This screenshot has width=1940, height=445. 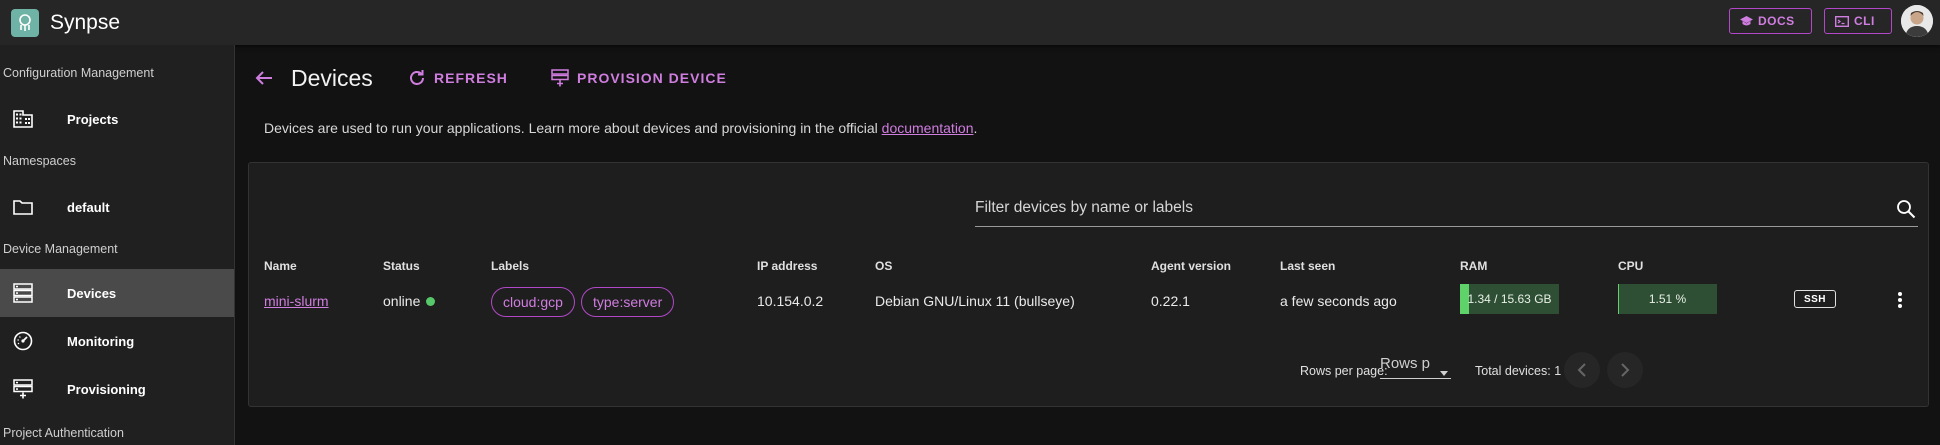 I want to click on provision-device-label: PROVISION DEVICE, so click(x=652, y=78).